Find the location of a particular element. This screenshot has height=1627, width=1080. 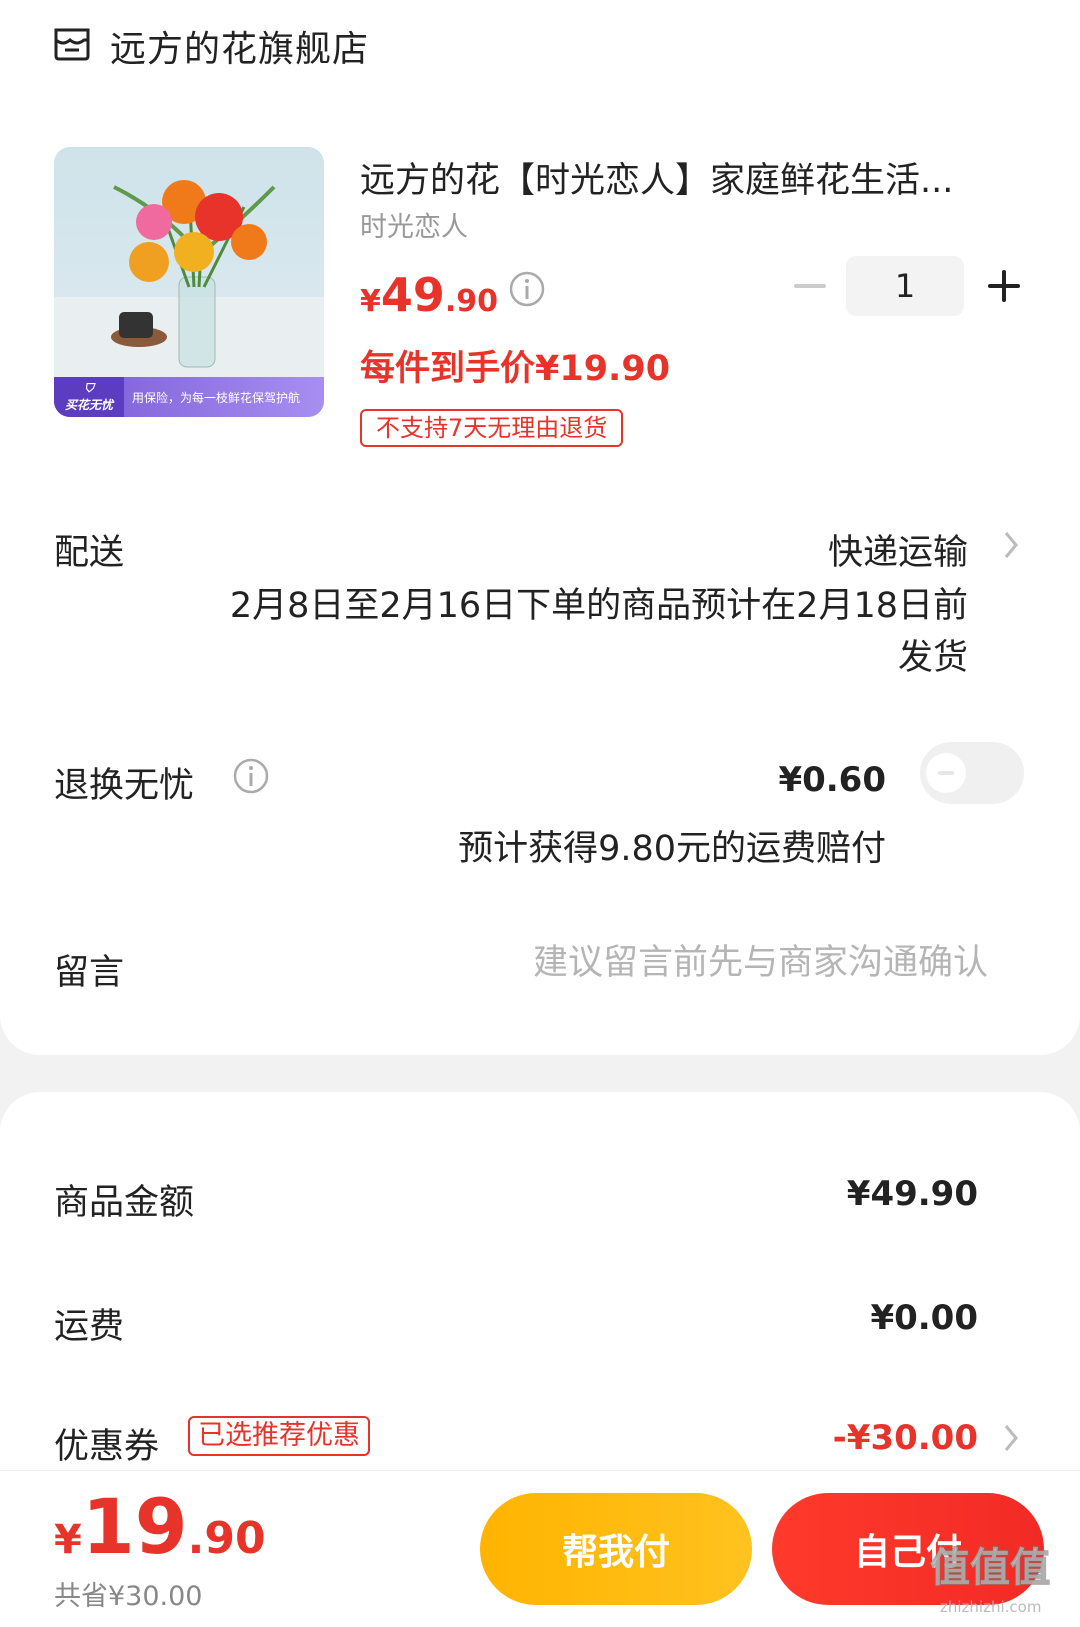

goods-amount-label: 商品金额 is located at coordinates (124, 1203).